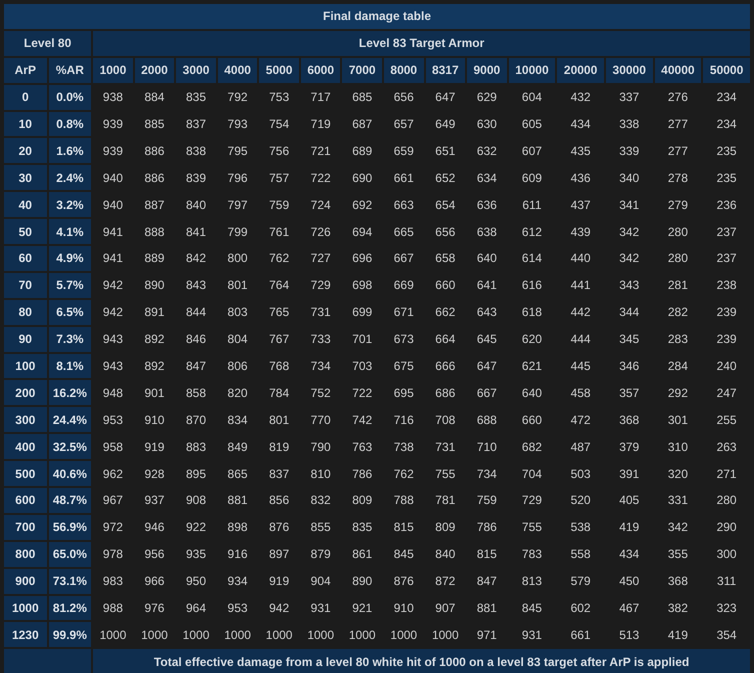 The width and height of the screenshot is (754, 673). What do you see at coordinates (404, 70) in the screenshot?
I see `column-header: 8000` at bounding box center [404, 70].